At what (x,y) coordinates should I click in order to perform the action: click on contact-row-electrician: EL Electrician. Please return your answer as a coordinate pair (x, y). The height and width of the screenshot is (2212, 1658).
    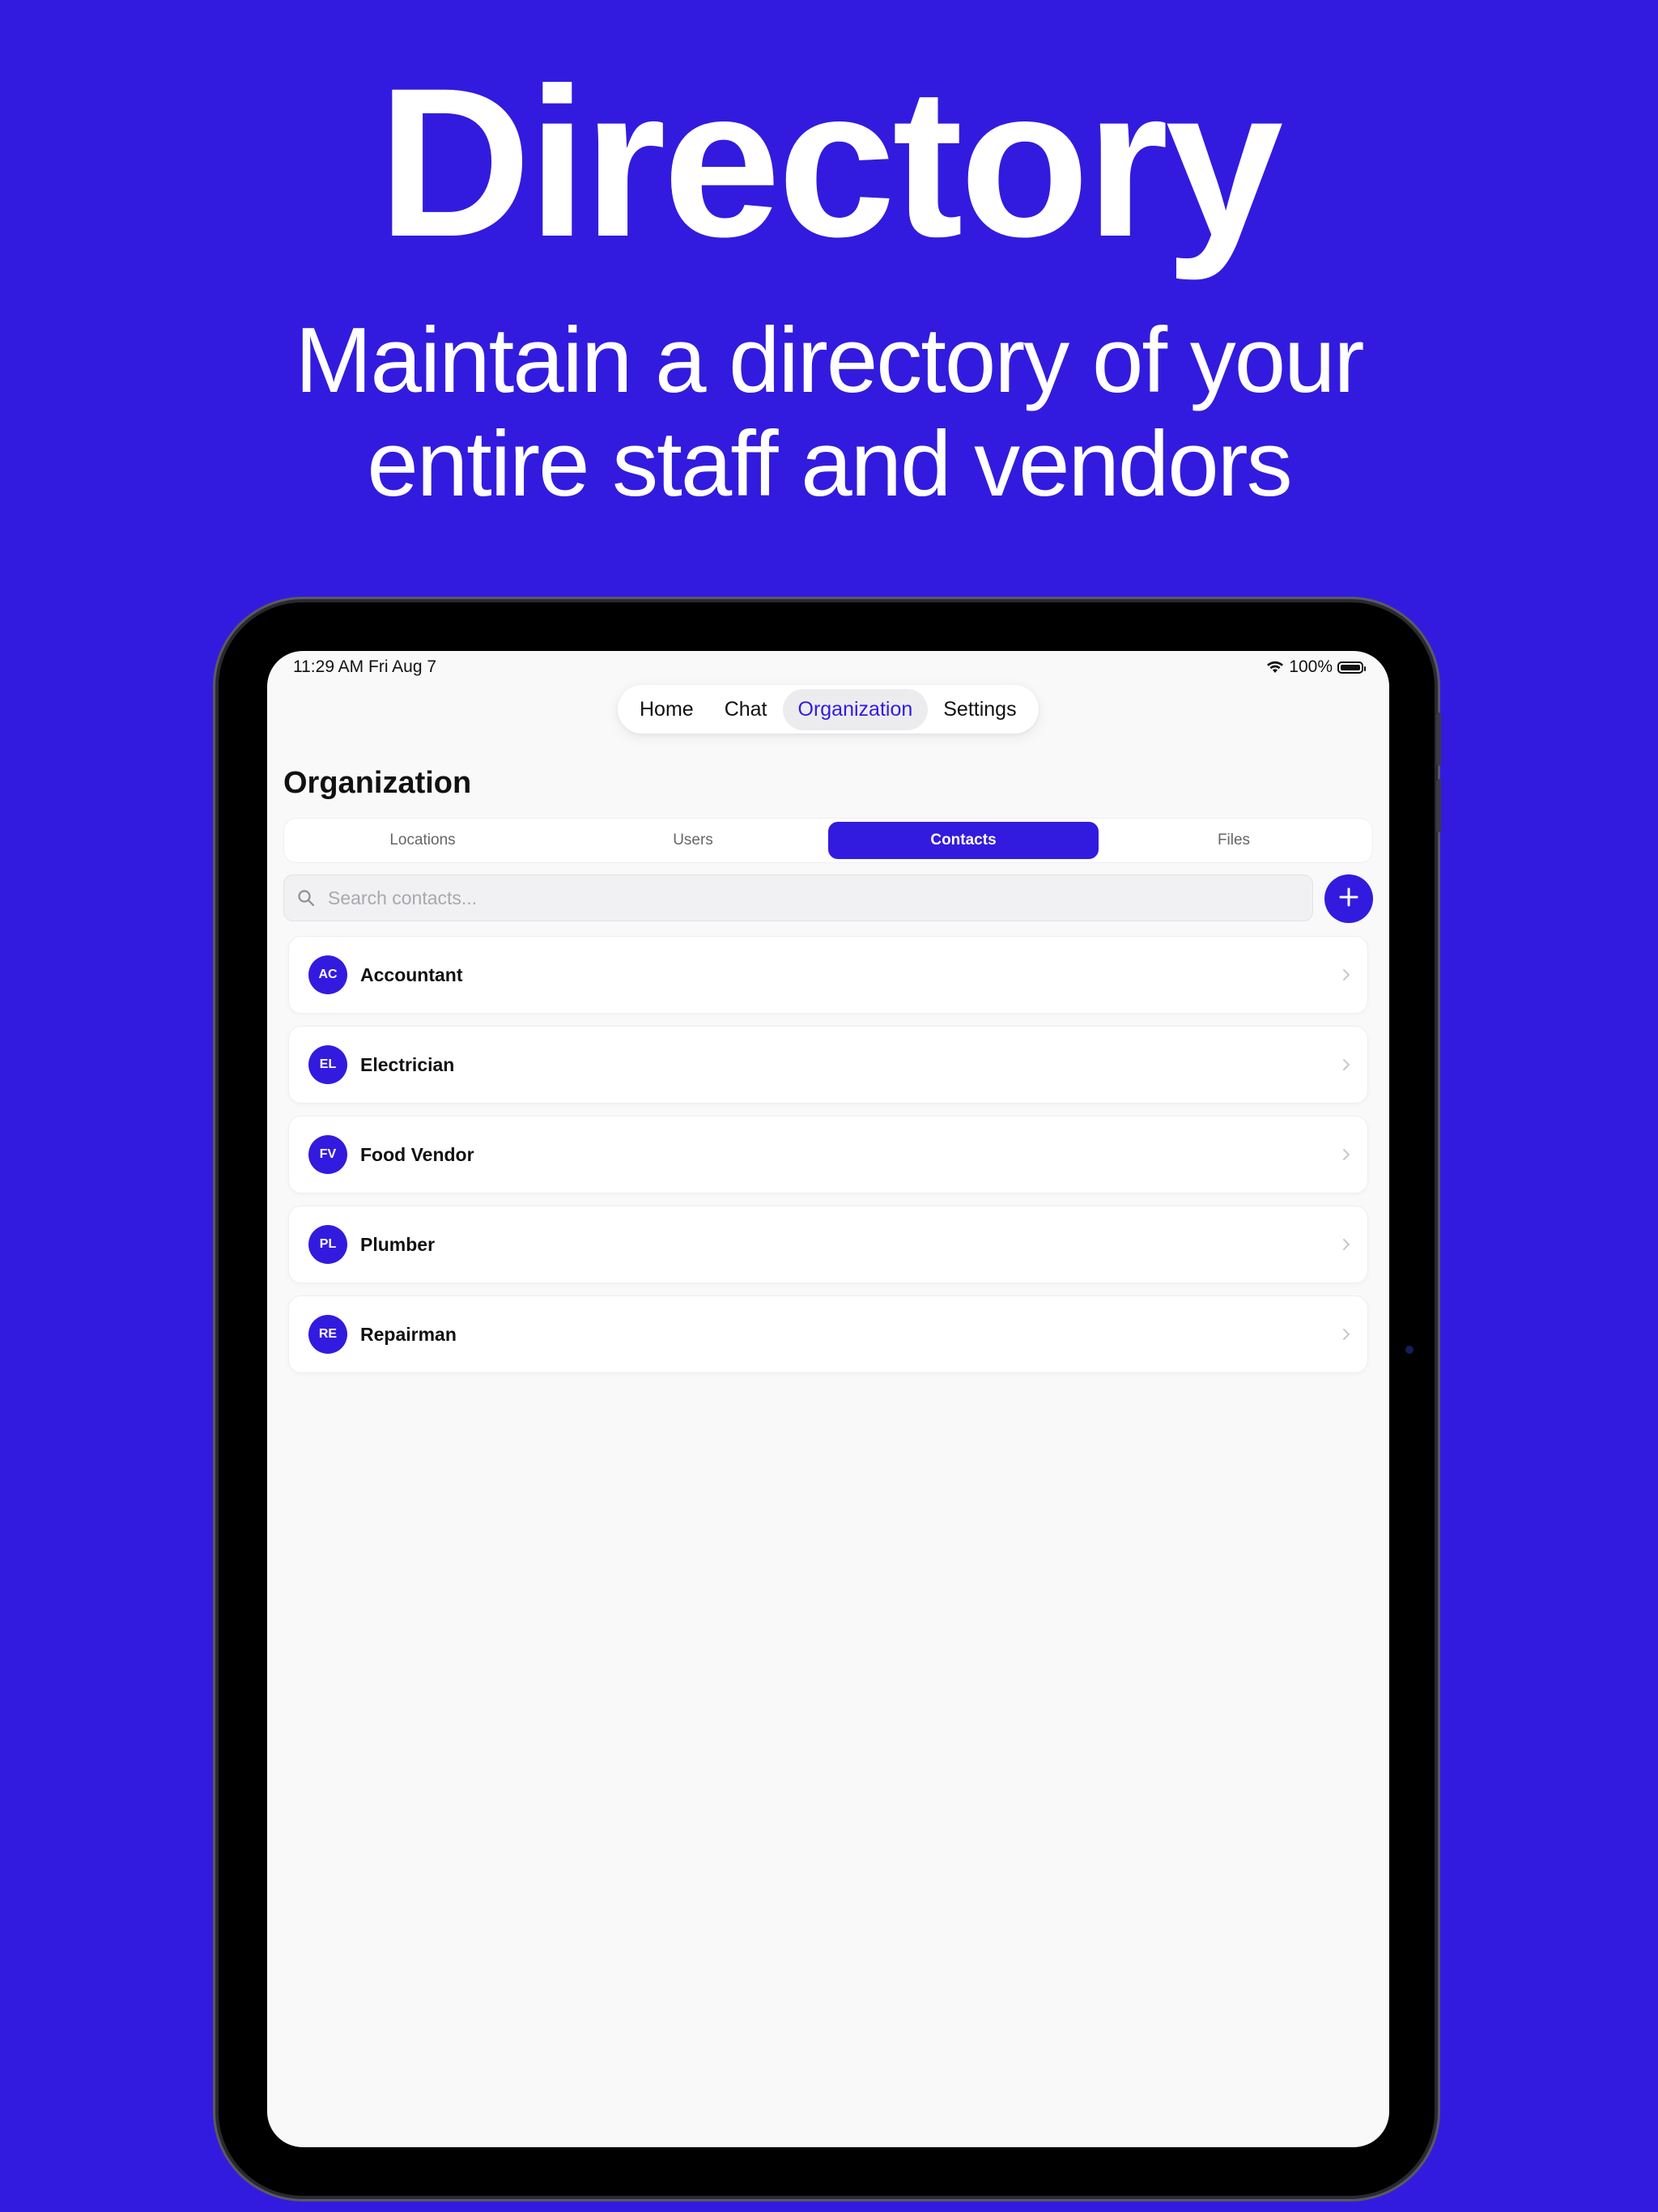
    Looking at the image, I should click on (828, 1065).